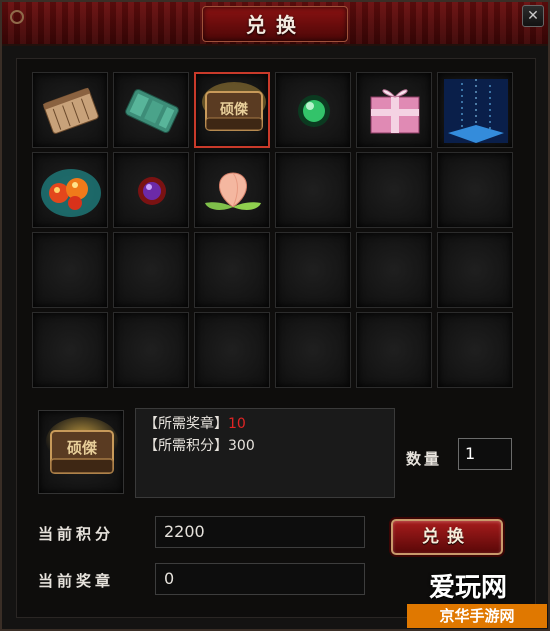  Describe the element at coordinates (76, 534) in the screenshot. I see `current-points-label: 当前积分` at that location.